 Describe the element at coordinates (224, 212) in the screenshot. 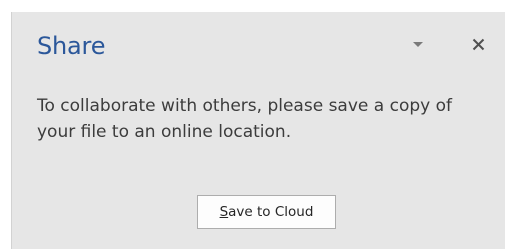

I see `accelerator-key: S` at that location.